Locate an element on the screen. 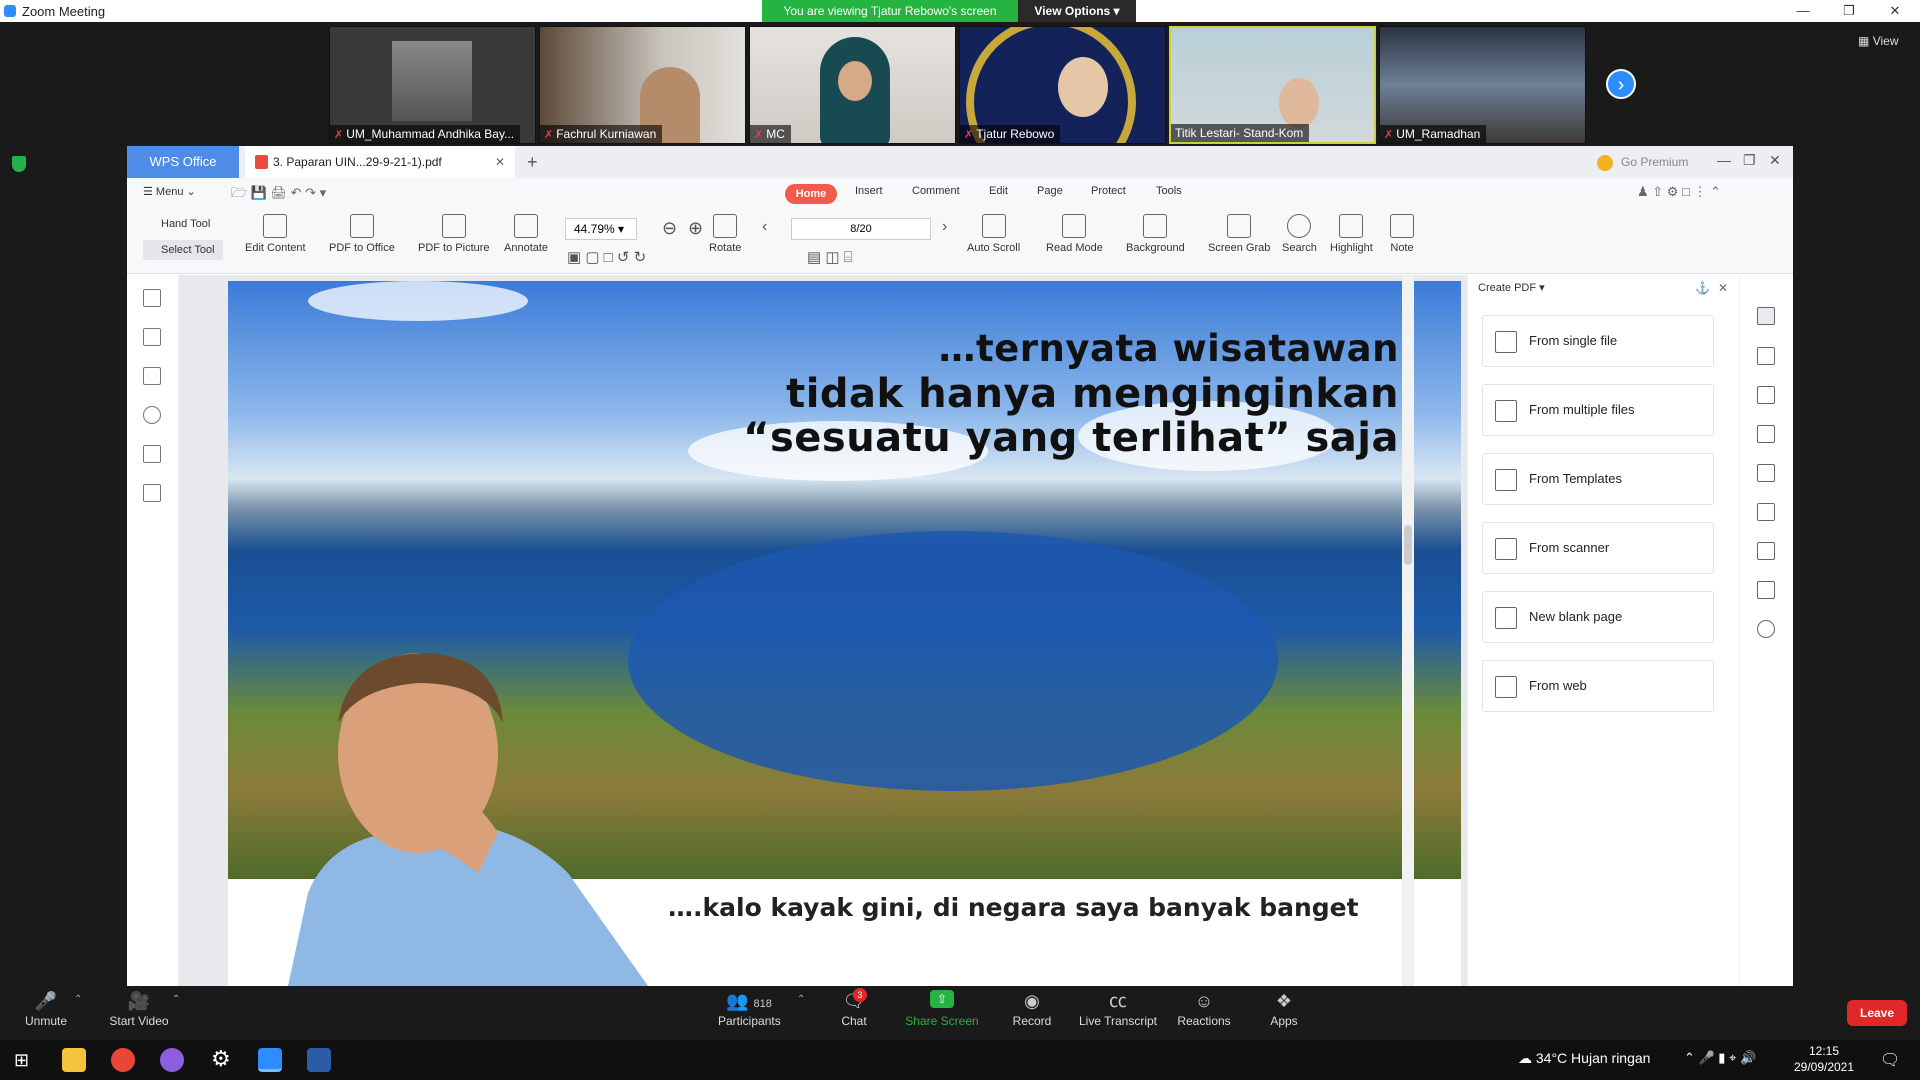 Image resolution: width=1920 pixels, height=1080 pixels. video-options-caret-icon: ⌃ is located at coordinates (176, 999).